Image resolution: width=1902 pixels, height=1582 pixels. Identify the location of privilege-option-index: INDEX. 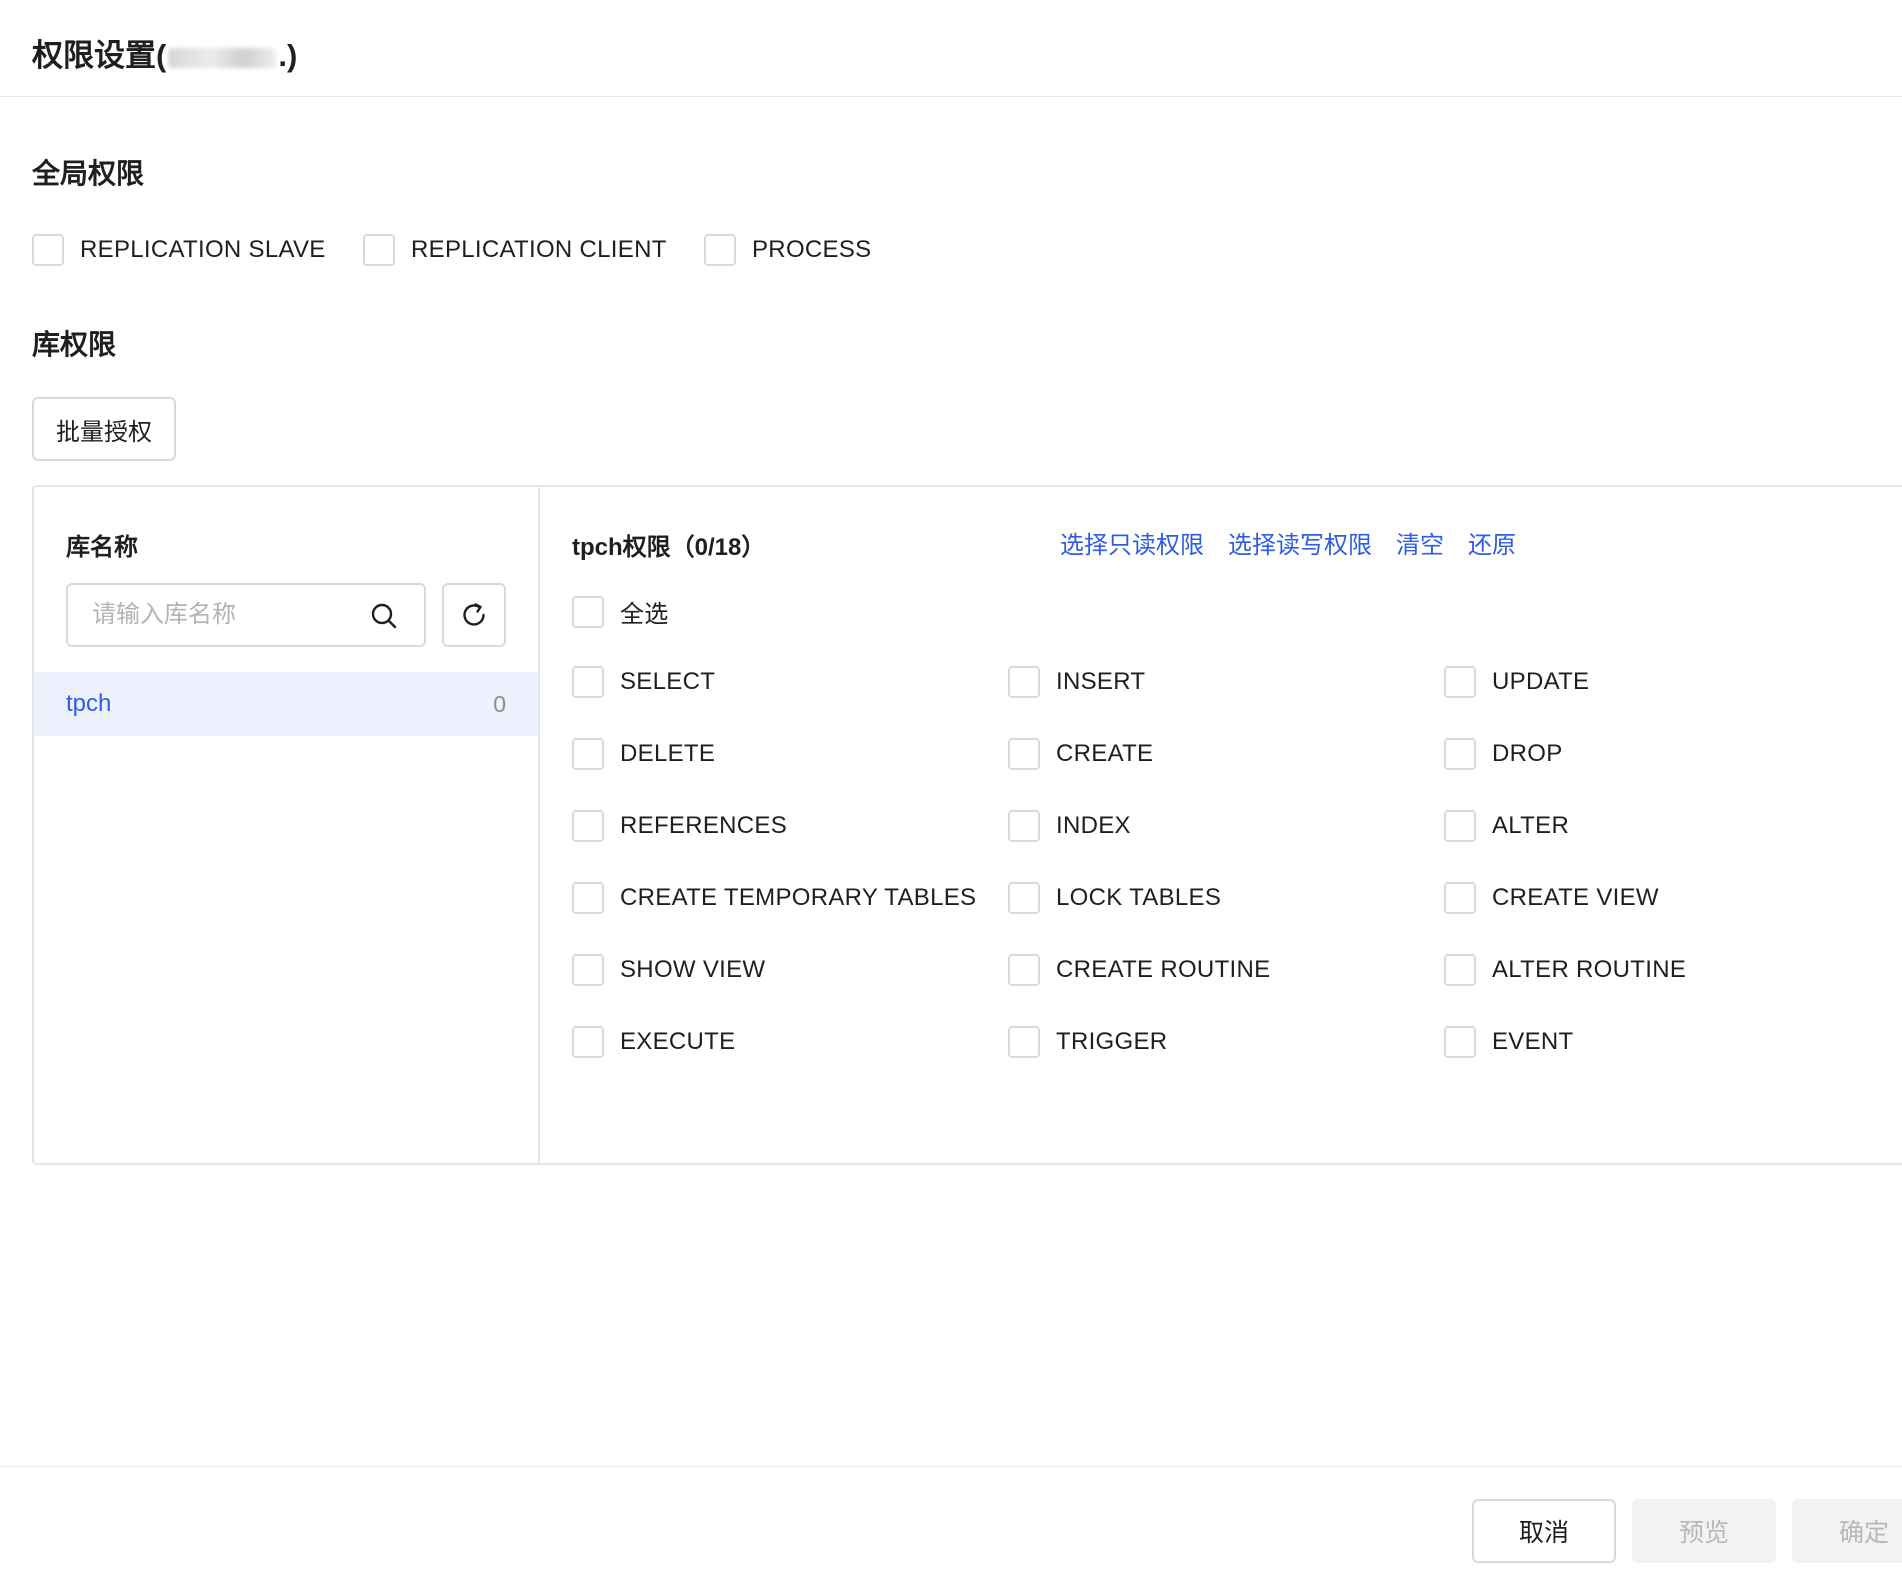
(1069, 826).